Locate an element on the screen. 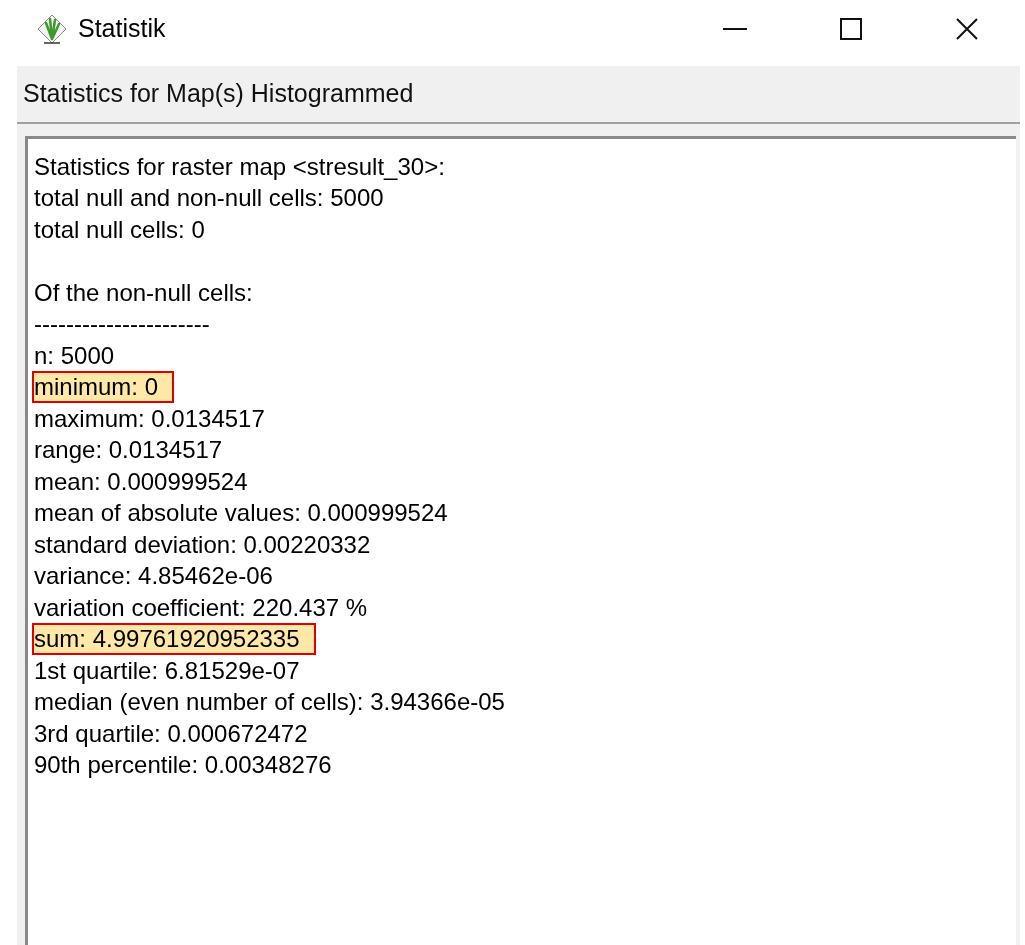 The image size is (1025, 945). statistics-line: variation coefficient: 220.437 % is located at coordinates (201, 607).